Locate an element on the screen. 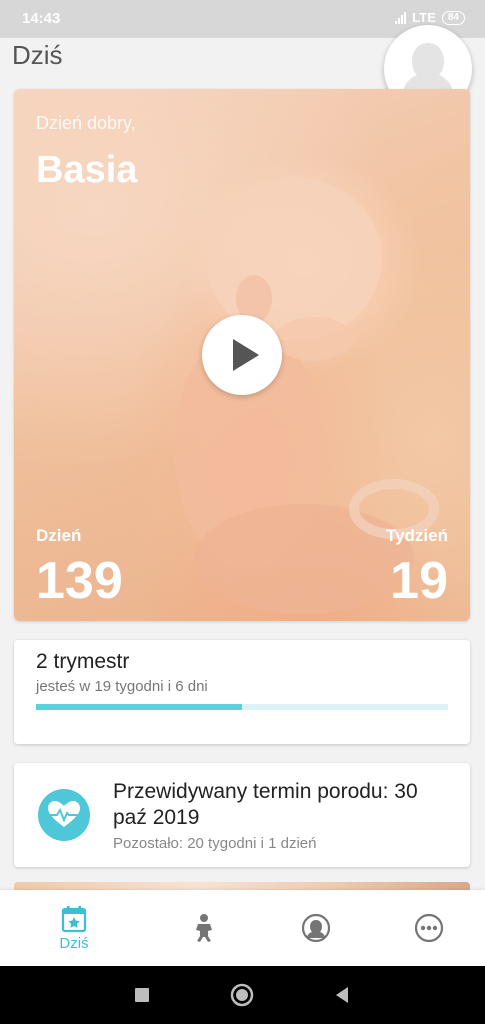 This screenshot has width=485, height=1024. due-date-title: Przewidywany termin porodu: 30 paź 2019 is located at coordinates (265, 804).